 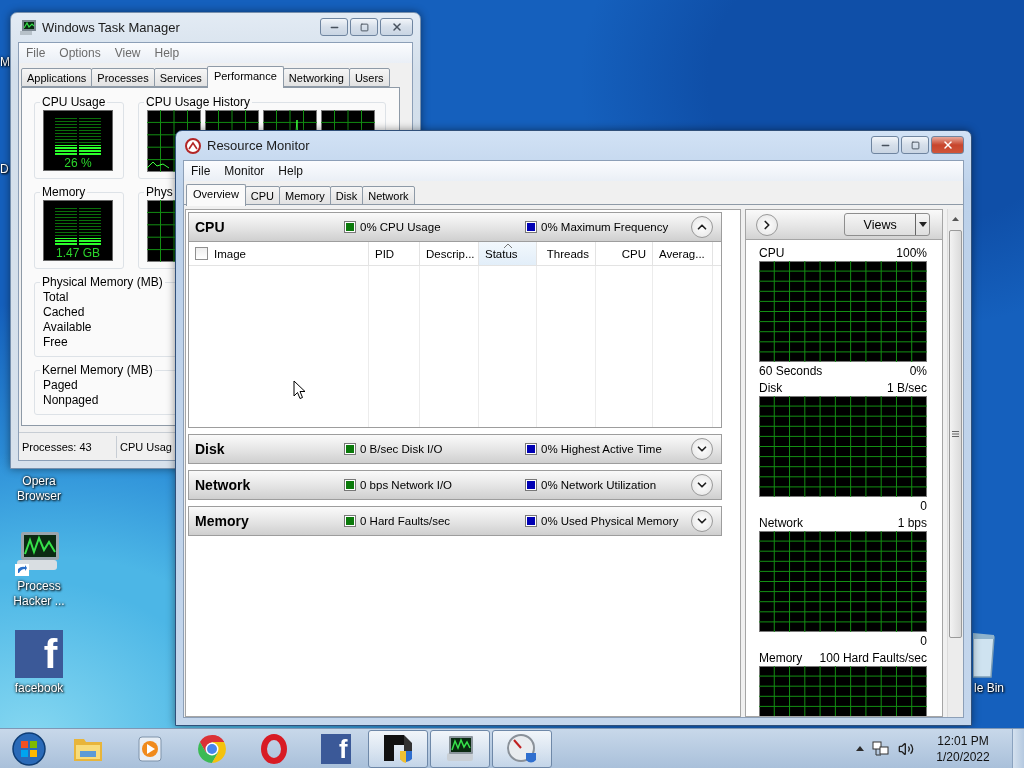 What do you see at coordinates (146, 447) in the screenshot?
I see `status-text: CPU Usag` at bounding box center [146, 447].